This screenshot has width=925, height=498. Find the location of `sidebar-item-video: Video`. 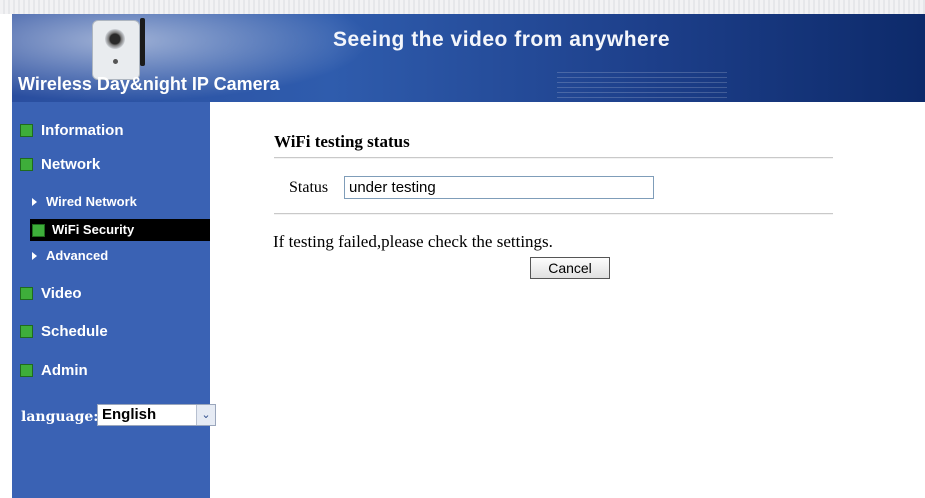

sidebar-item-video: Video is located at coordinates (51, 293).